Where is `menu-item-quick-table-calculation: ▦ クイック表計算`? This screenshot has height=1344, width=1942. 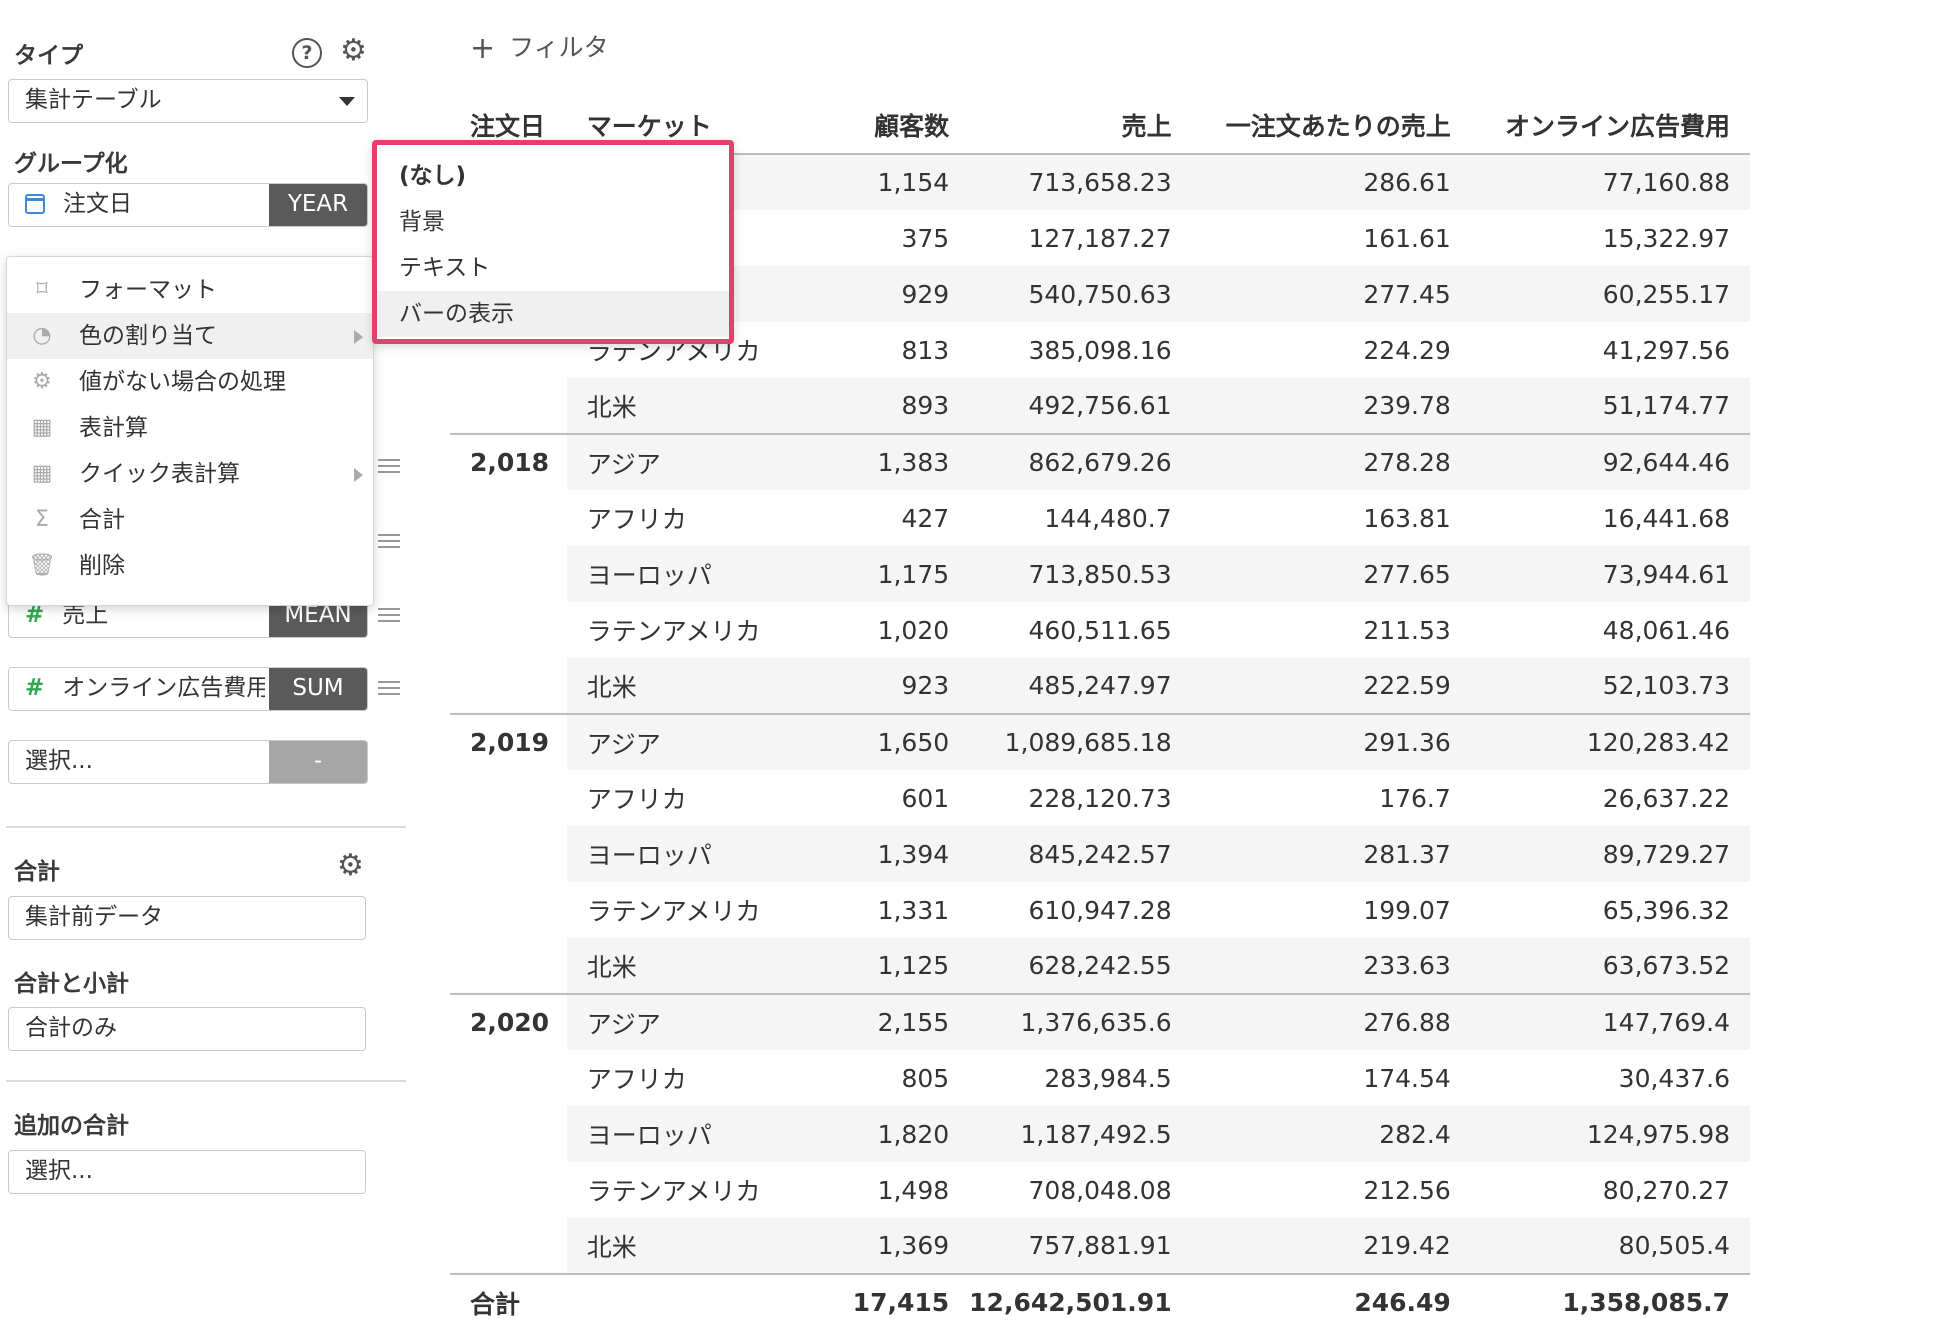 menu-item-quick-table-calculation: ▦ クイック表計算 is located at coordinates (190, 474).